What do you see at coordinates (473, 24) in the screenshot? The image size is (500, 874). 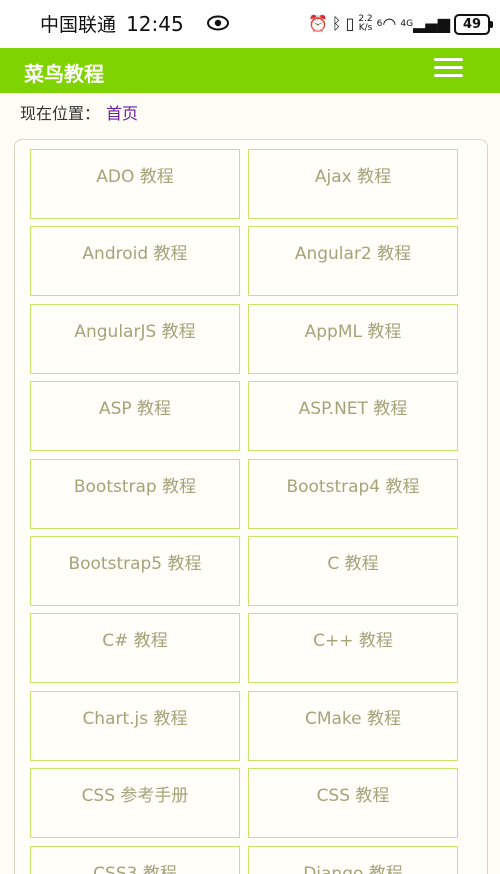 I see `battery-indicator: 49` at bounding box center [473, 24].